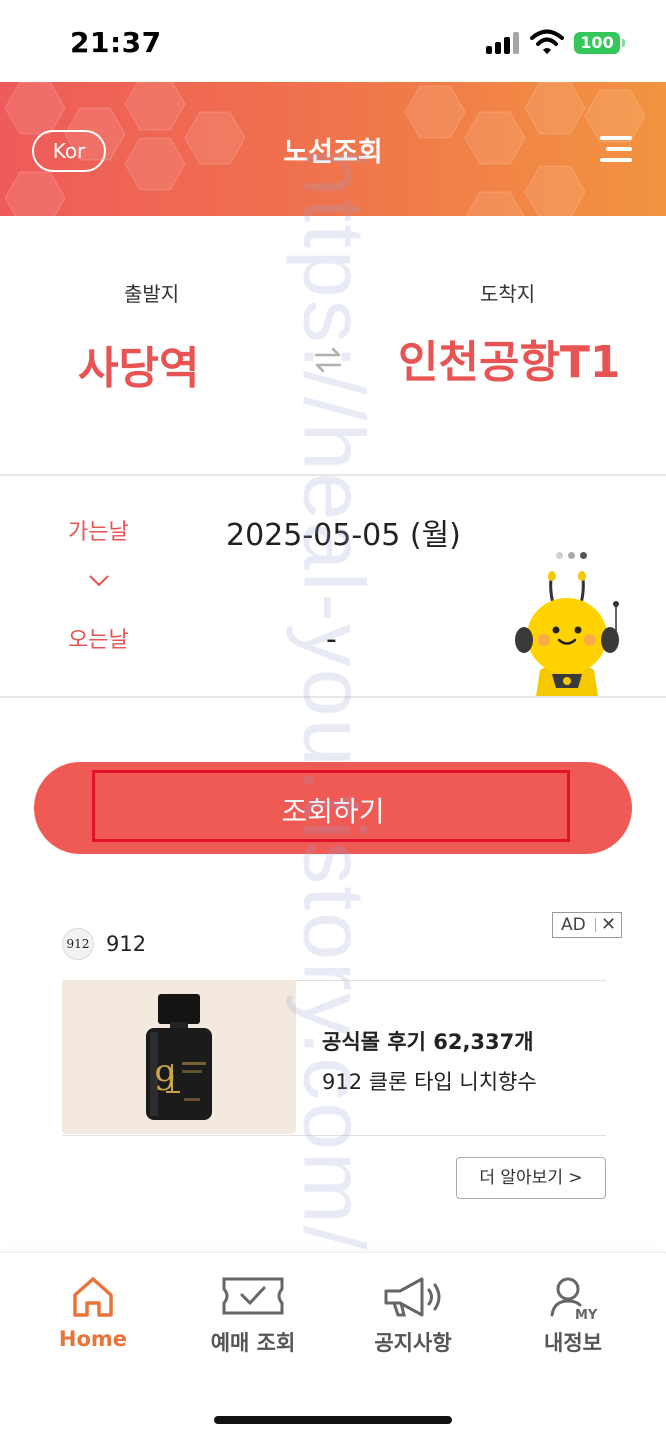 The height and width of the screenshot is (1440, 666). I want to click on home-icon, so click(93, 1297).